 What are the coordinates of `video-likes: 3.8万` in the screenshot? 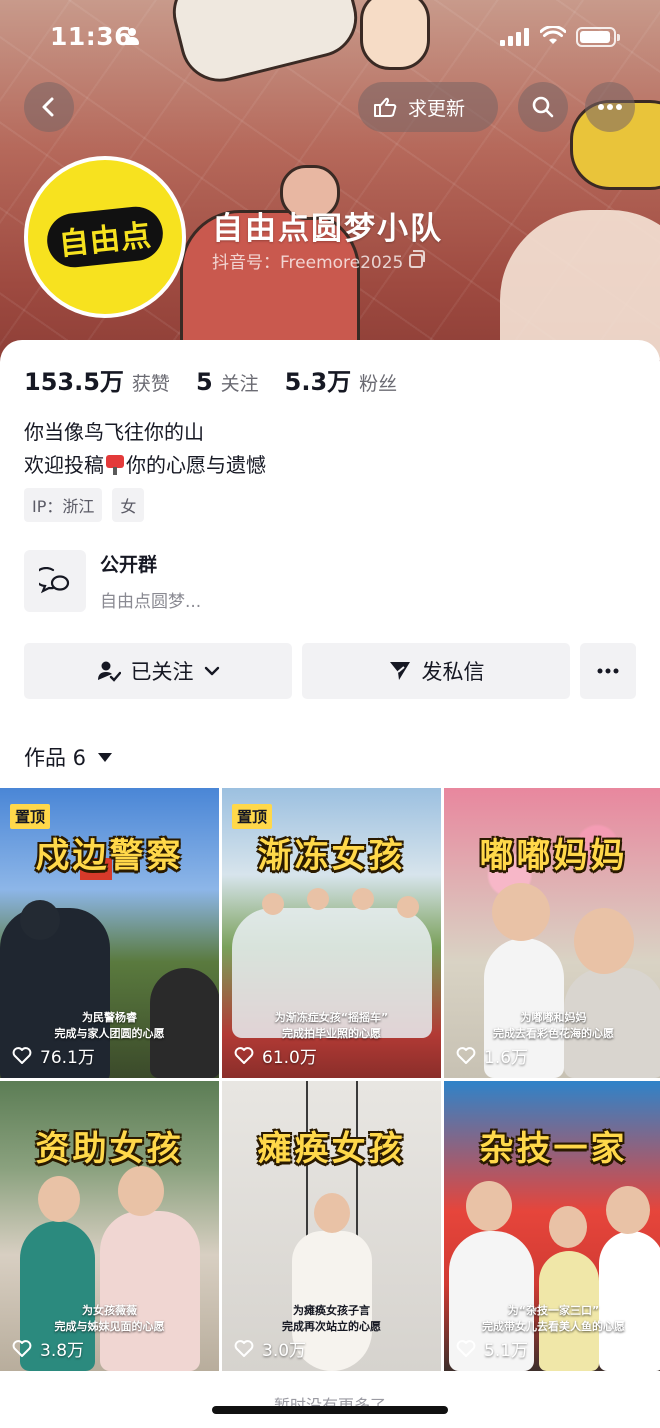 It's located at (48, 1348).